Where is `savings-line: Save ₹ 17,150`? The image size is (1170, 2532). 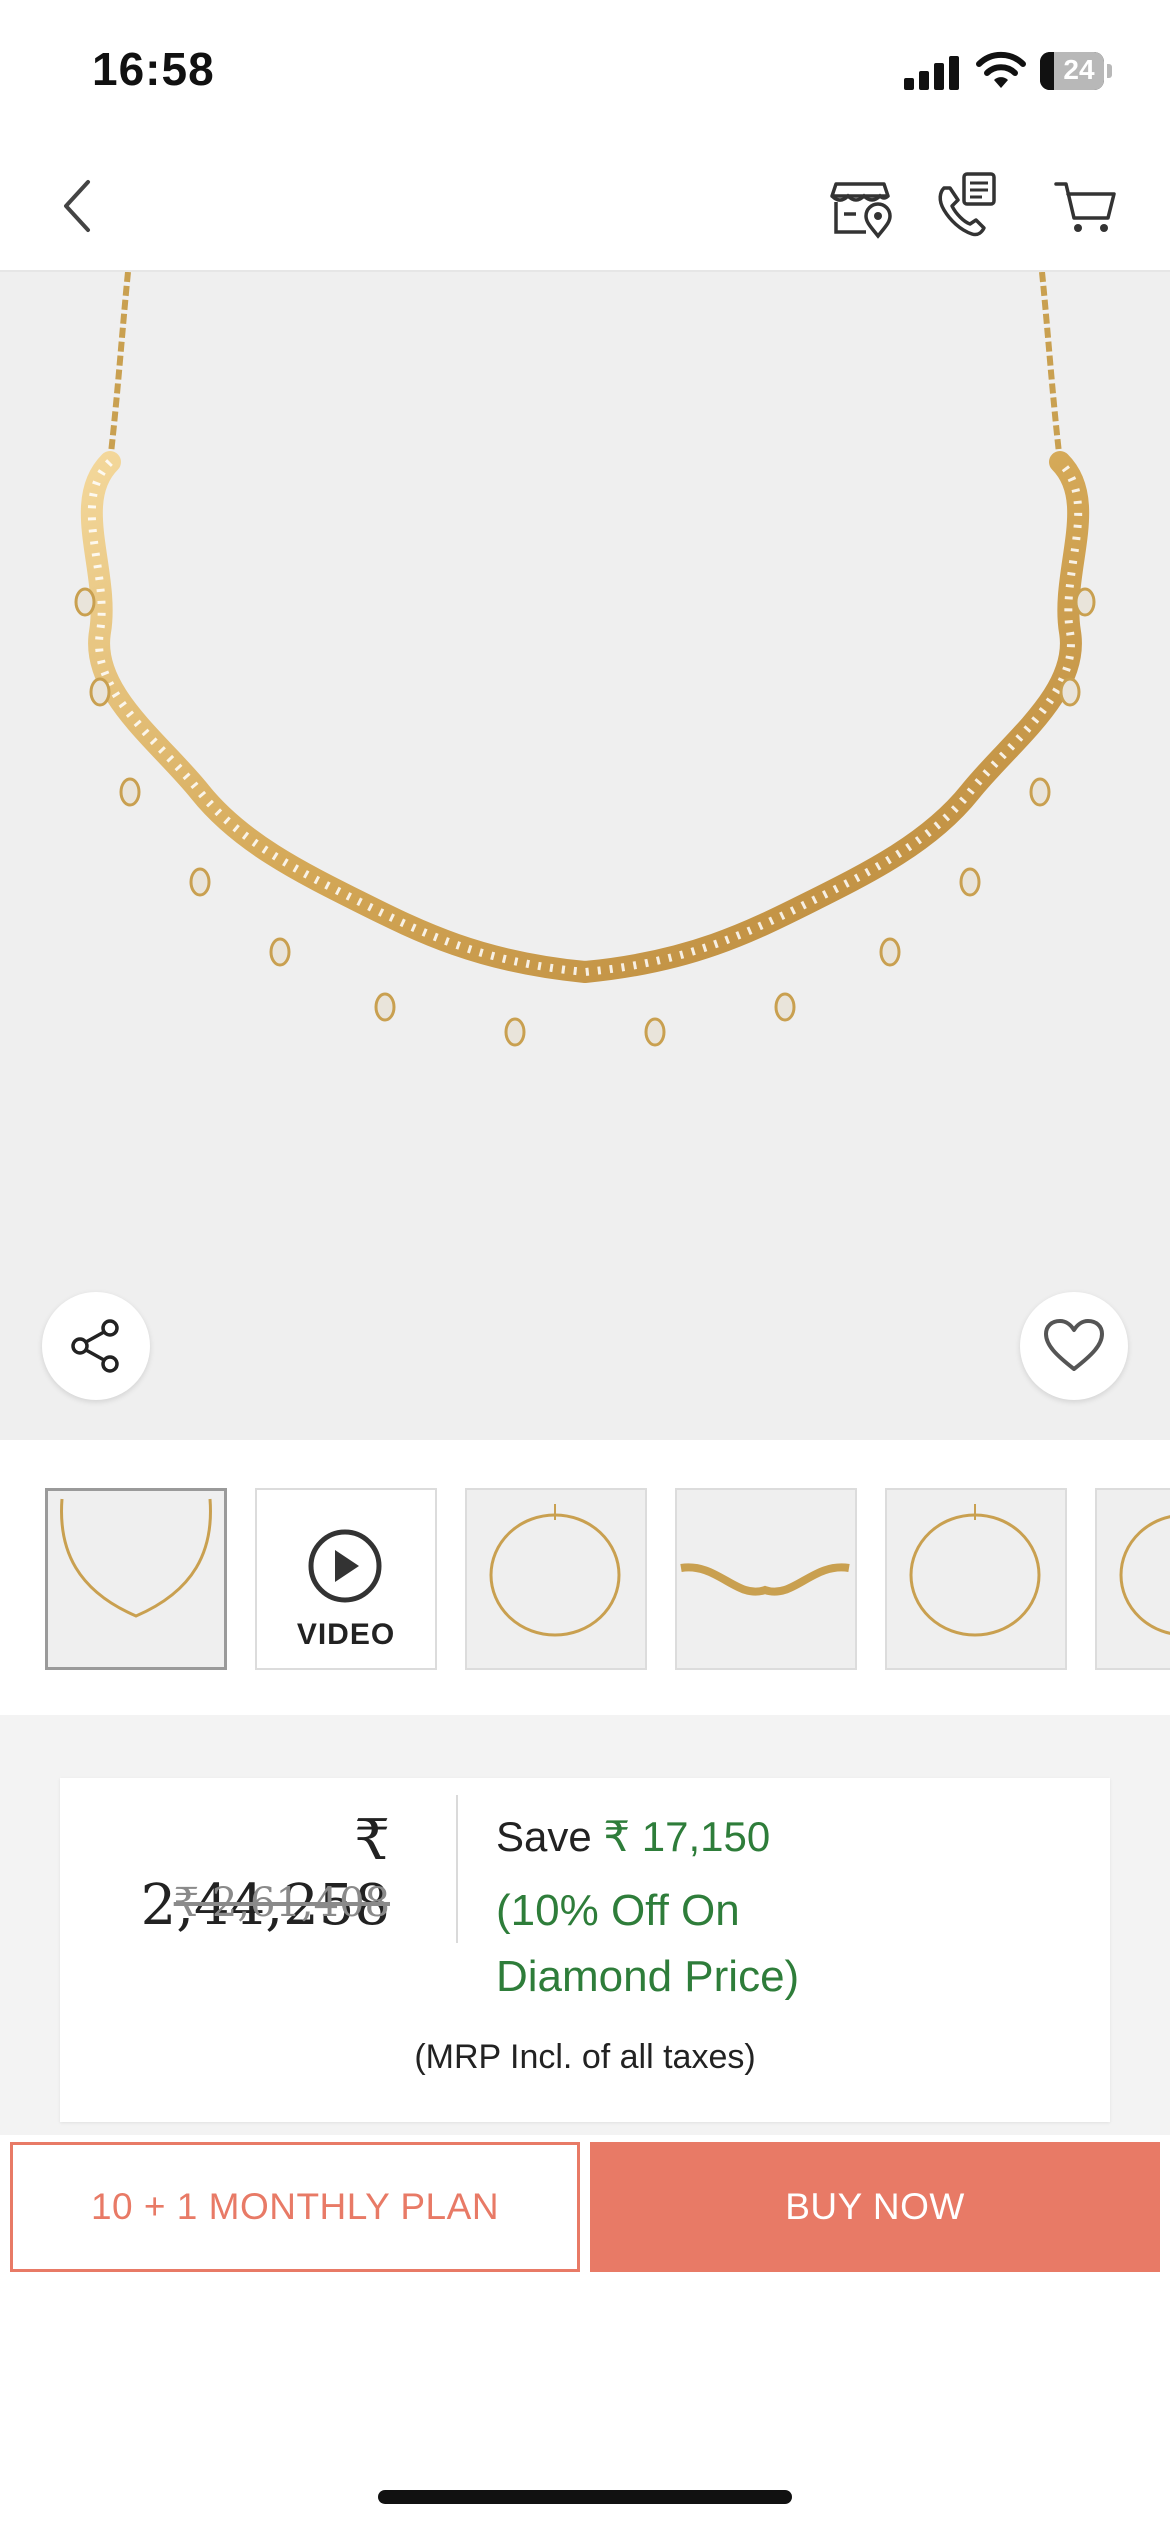 savings-line: Save ₹ 17,150 is located at coordinates (633, 1836).